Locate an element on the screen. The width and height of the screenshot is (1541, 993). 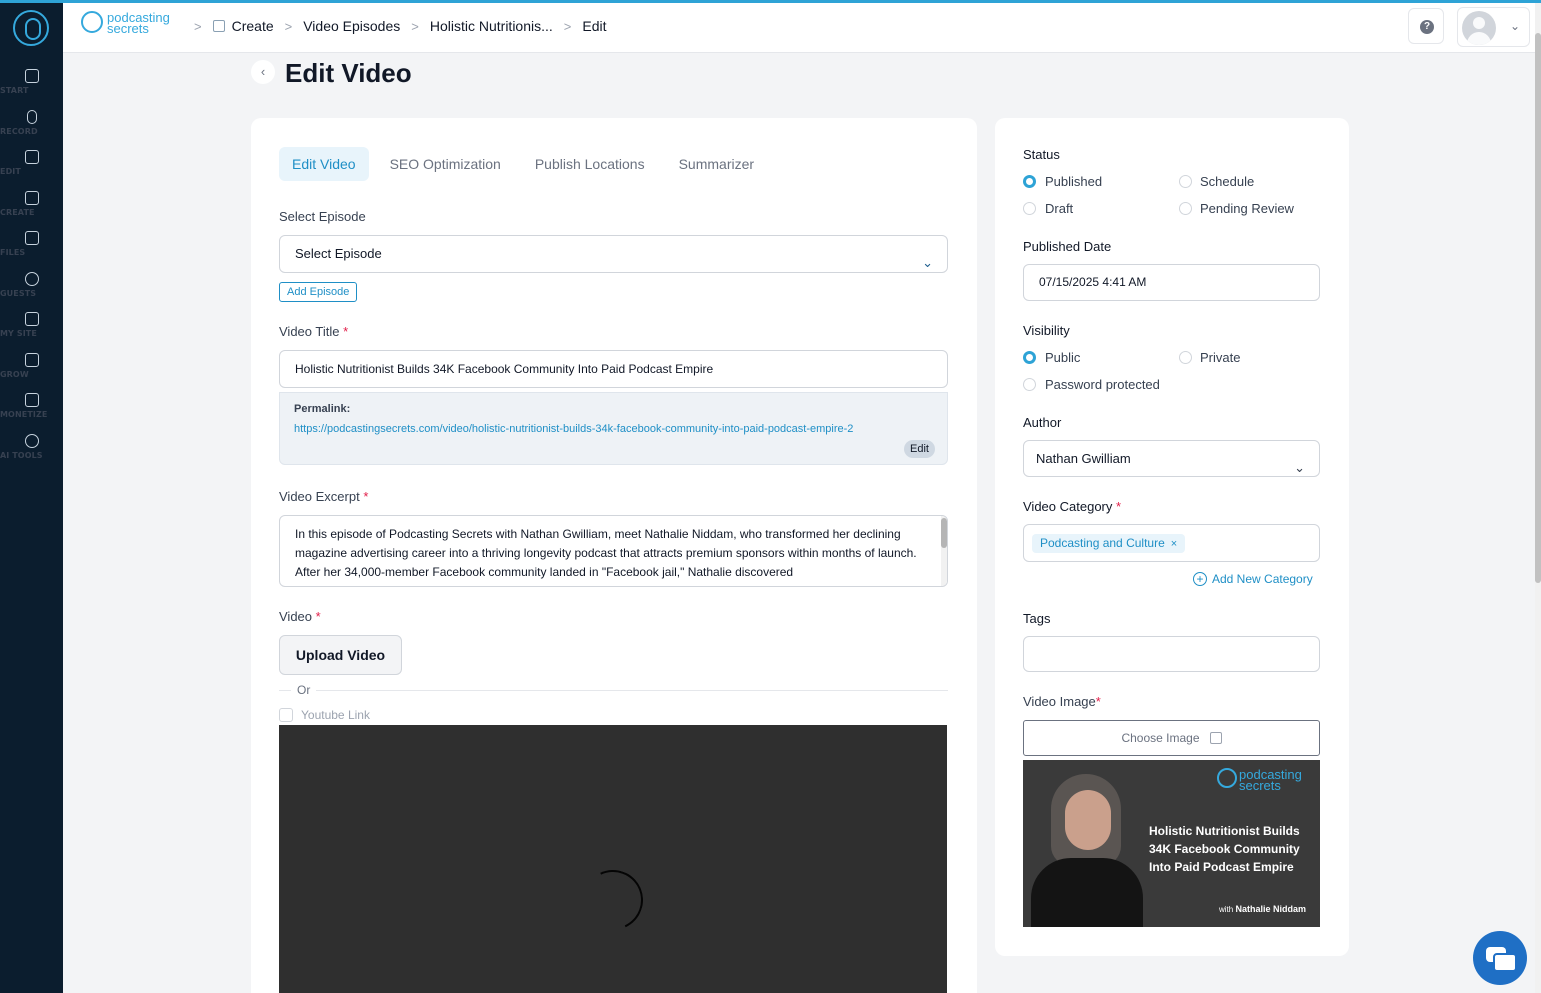
breadcrumb-create: Create is located at coordinates (253, 26).